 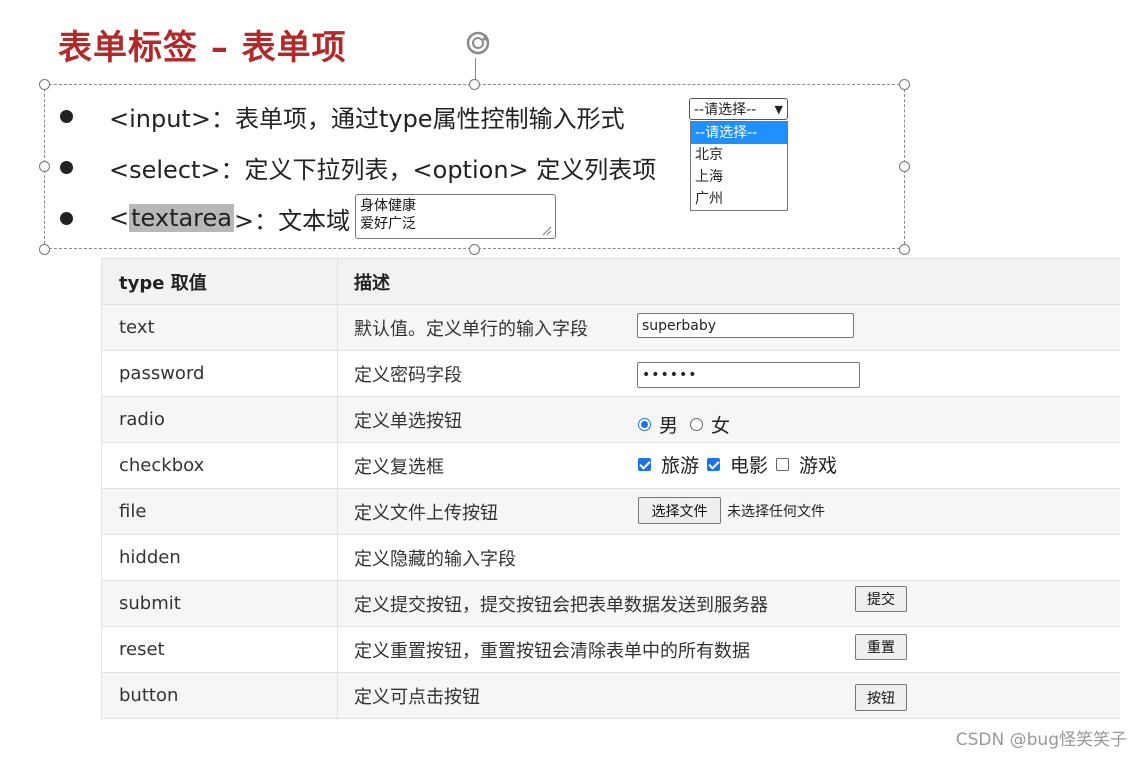 What do you see at coordinates (818, 465) in the screenshot?
I see `checkbox-label: 游戏` at bounding box center [818, 465].